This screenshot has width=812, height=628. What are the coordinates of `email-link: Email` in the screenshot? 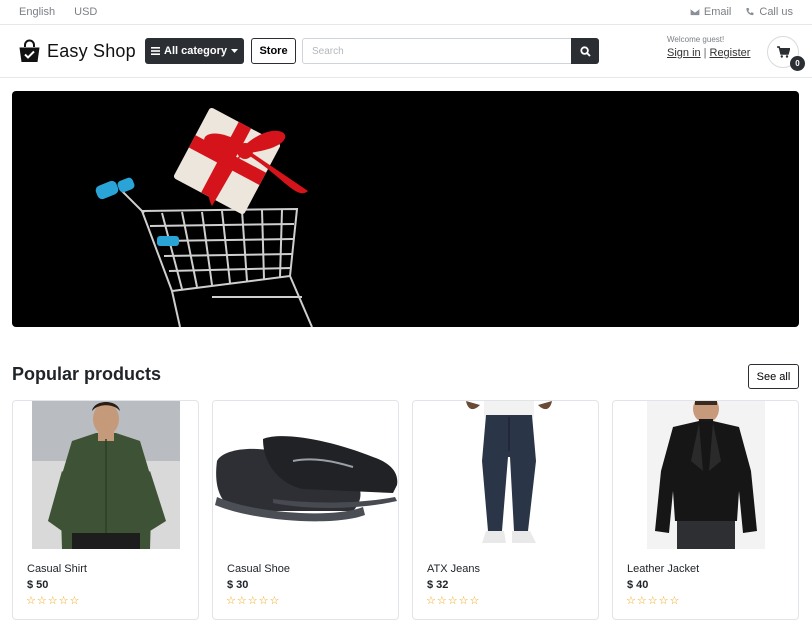 It's located at (711, 12).